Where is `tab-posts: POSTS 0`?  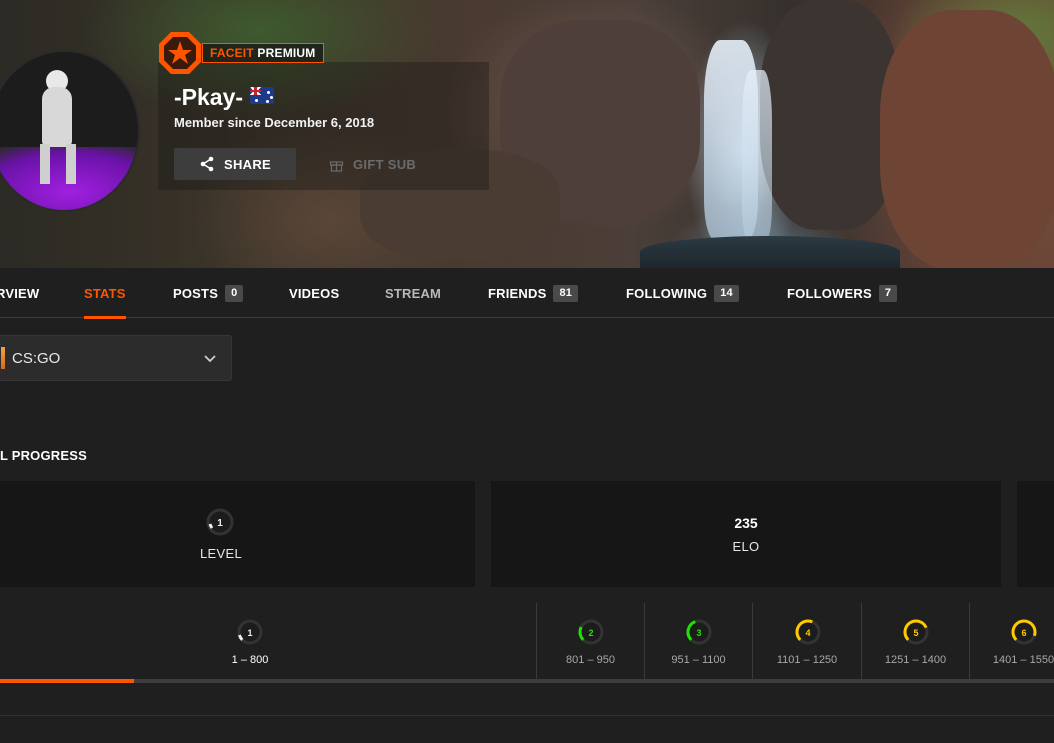
tab-posts: POSTS 0 is located at coordinates (208, 293).